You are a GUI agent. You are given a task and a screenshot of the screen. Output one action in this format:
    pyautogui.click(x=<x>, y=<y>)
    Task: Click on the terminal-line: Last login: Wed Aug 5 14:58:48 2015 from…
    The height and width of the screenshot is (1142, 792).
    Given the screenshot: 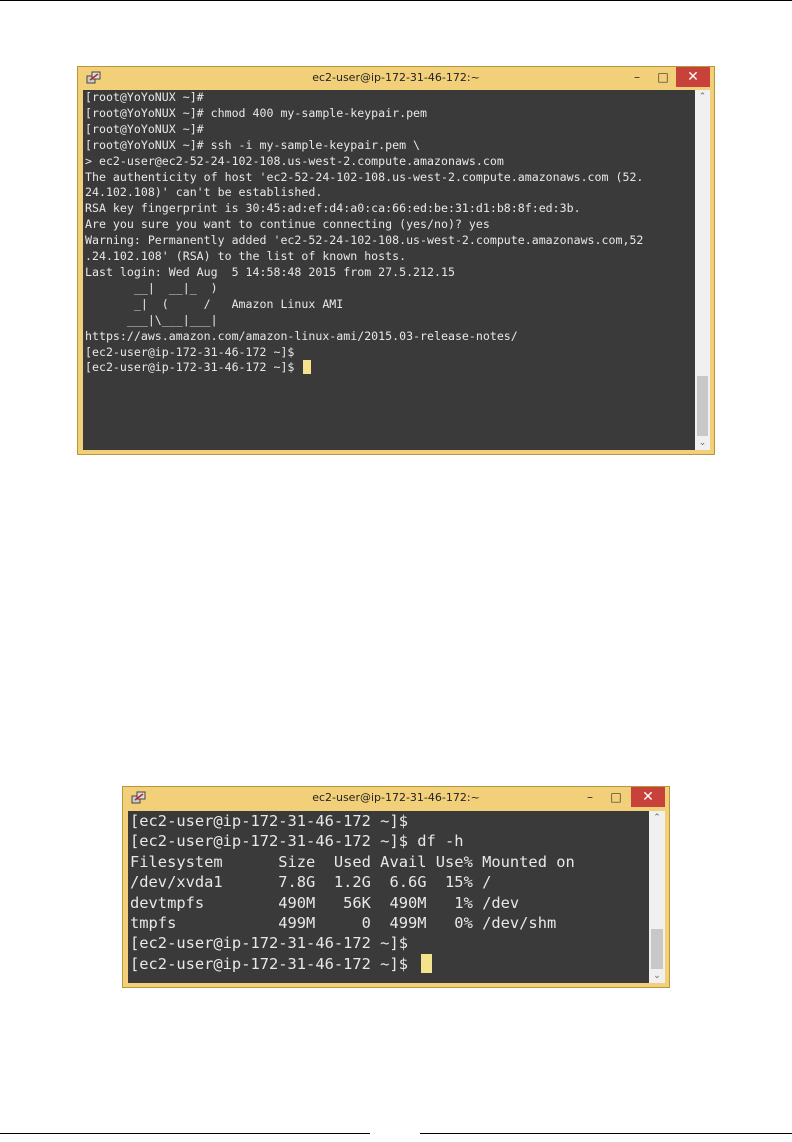 What is the action you would take?
    pyautogui.click(x=270, y=271)
    